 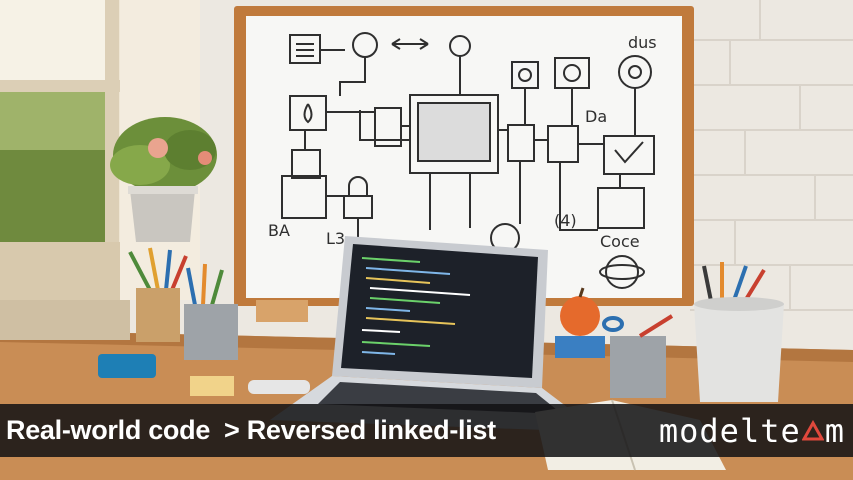 I want to click on triangle-logo-icon, so click(x=812, y=429).